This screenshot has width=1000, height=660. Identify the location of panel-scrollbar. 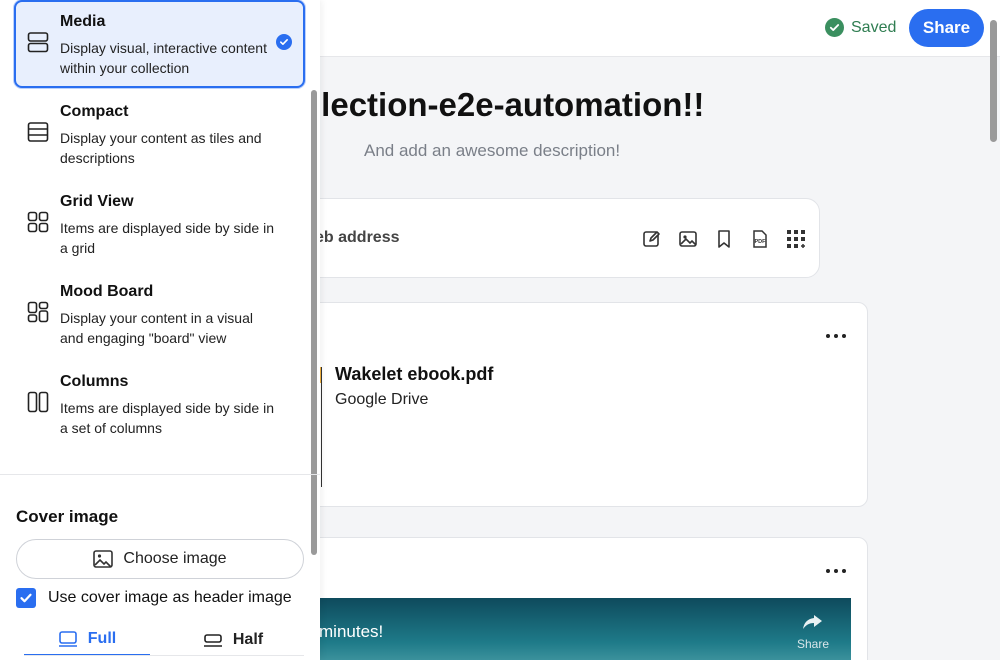
(314, 322).